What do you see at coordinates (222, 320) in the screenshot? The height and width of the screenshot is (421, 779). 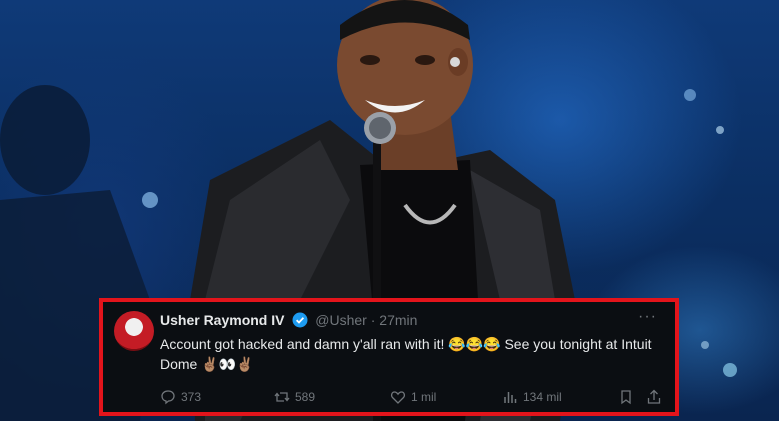 I see `author-name: Usher Raymond IV` at bounding box center [222, 320].